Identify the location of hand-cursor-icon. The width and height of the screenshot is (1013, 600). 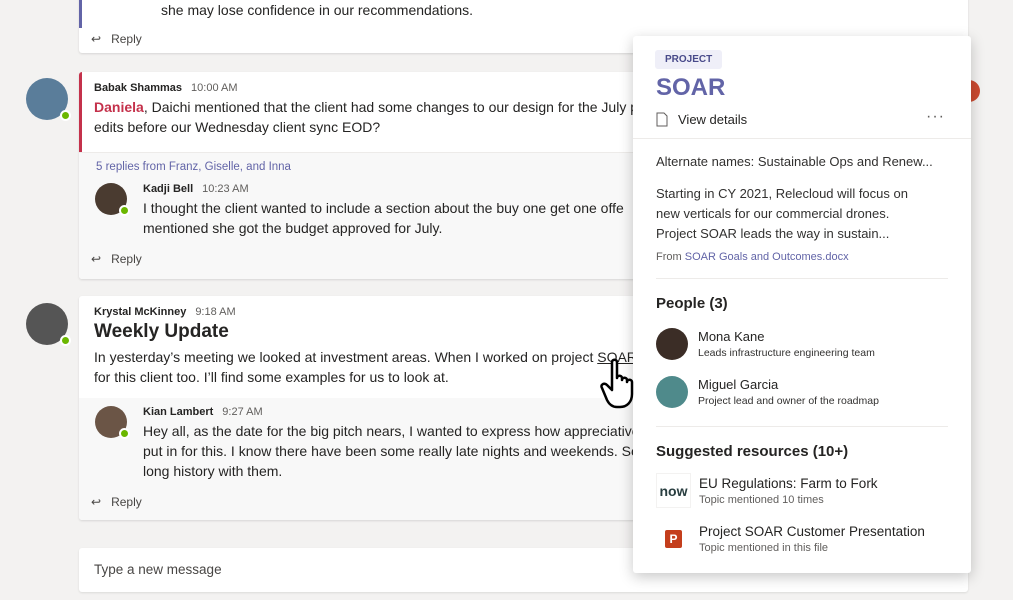
(617, 383).